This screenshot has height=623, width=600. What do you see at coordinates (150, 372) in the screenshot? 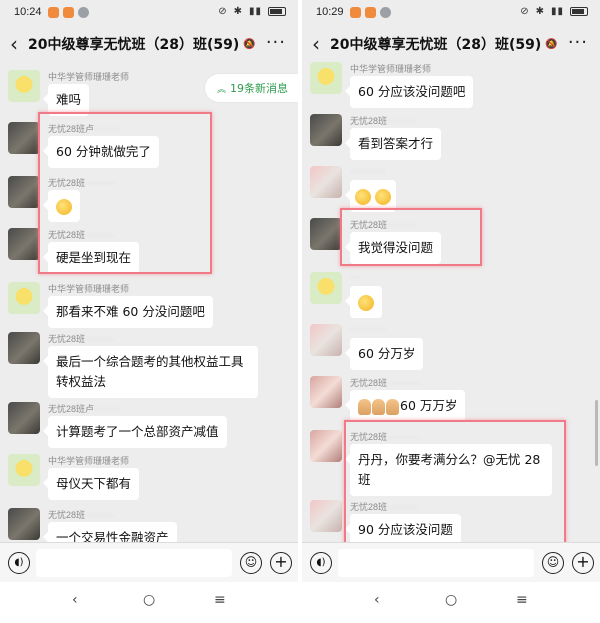
I see `message-bubble: 最后一个综合题考的其他权益工具转权益法` at bounding box center [150, 372].